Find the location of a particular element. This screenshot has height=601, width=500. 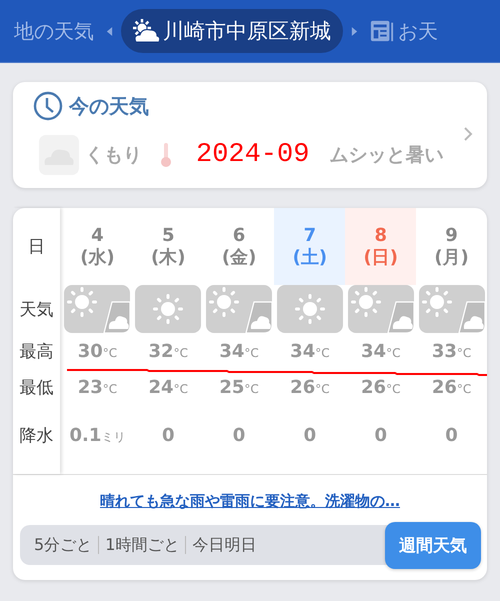

segment-tab: 1時間ごと is located at coordinates (142, 545).